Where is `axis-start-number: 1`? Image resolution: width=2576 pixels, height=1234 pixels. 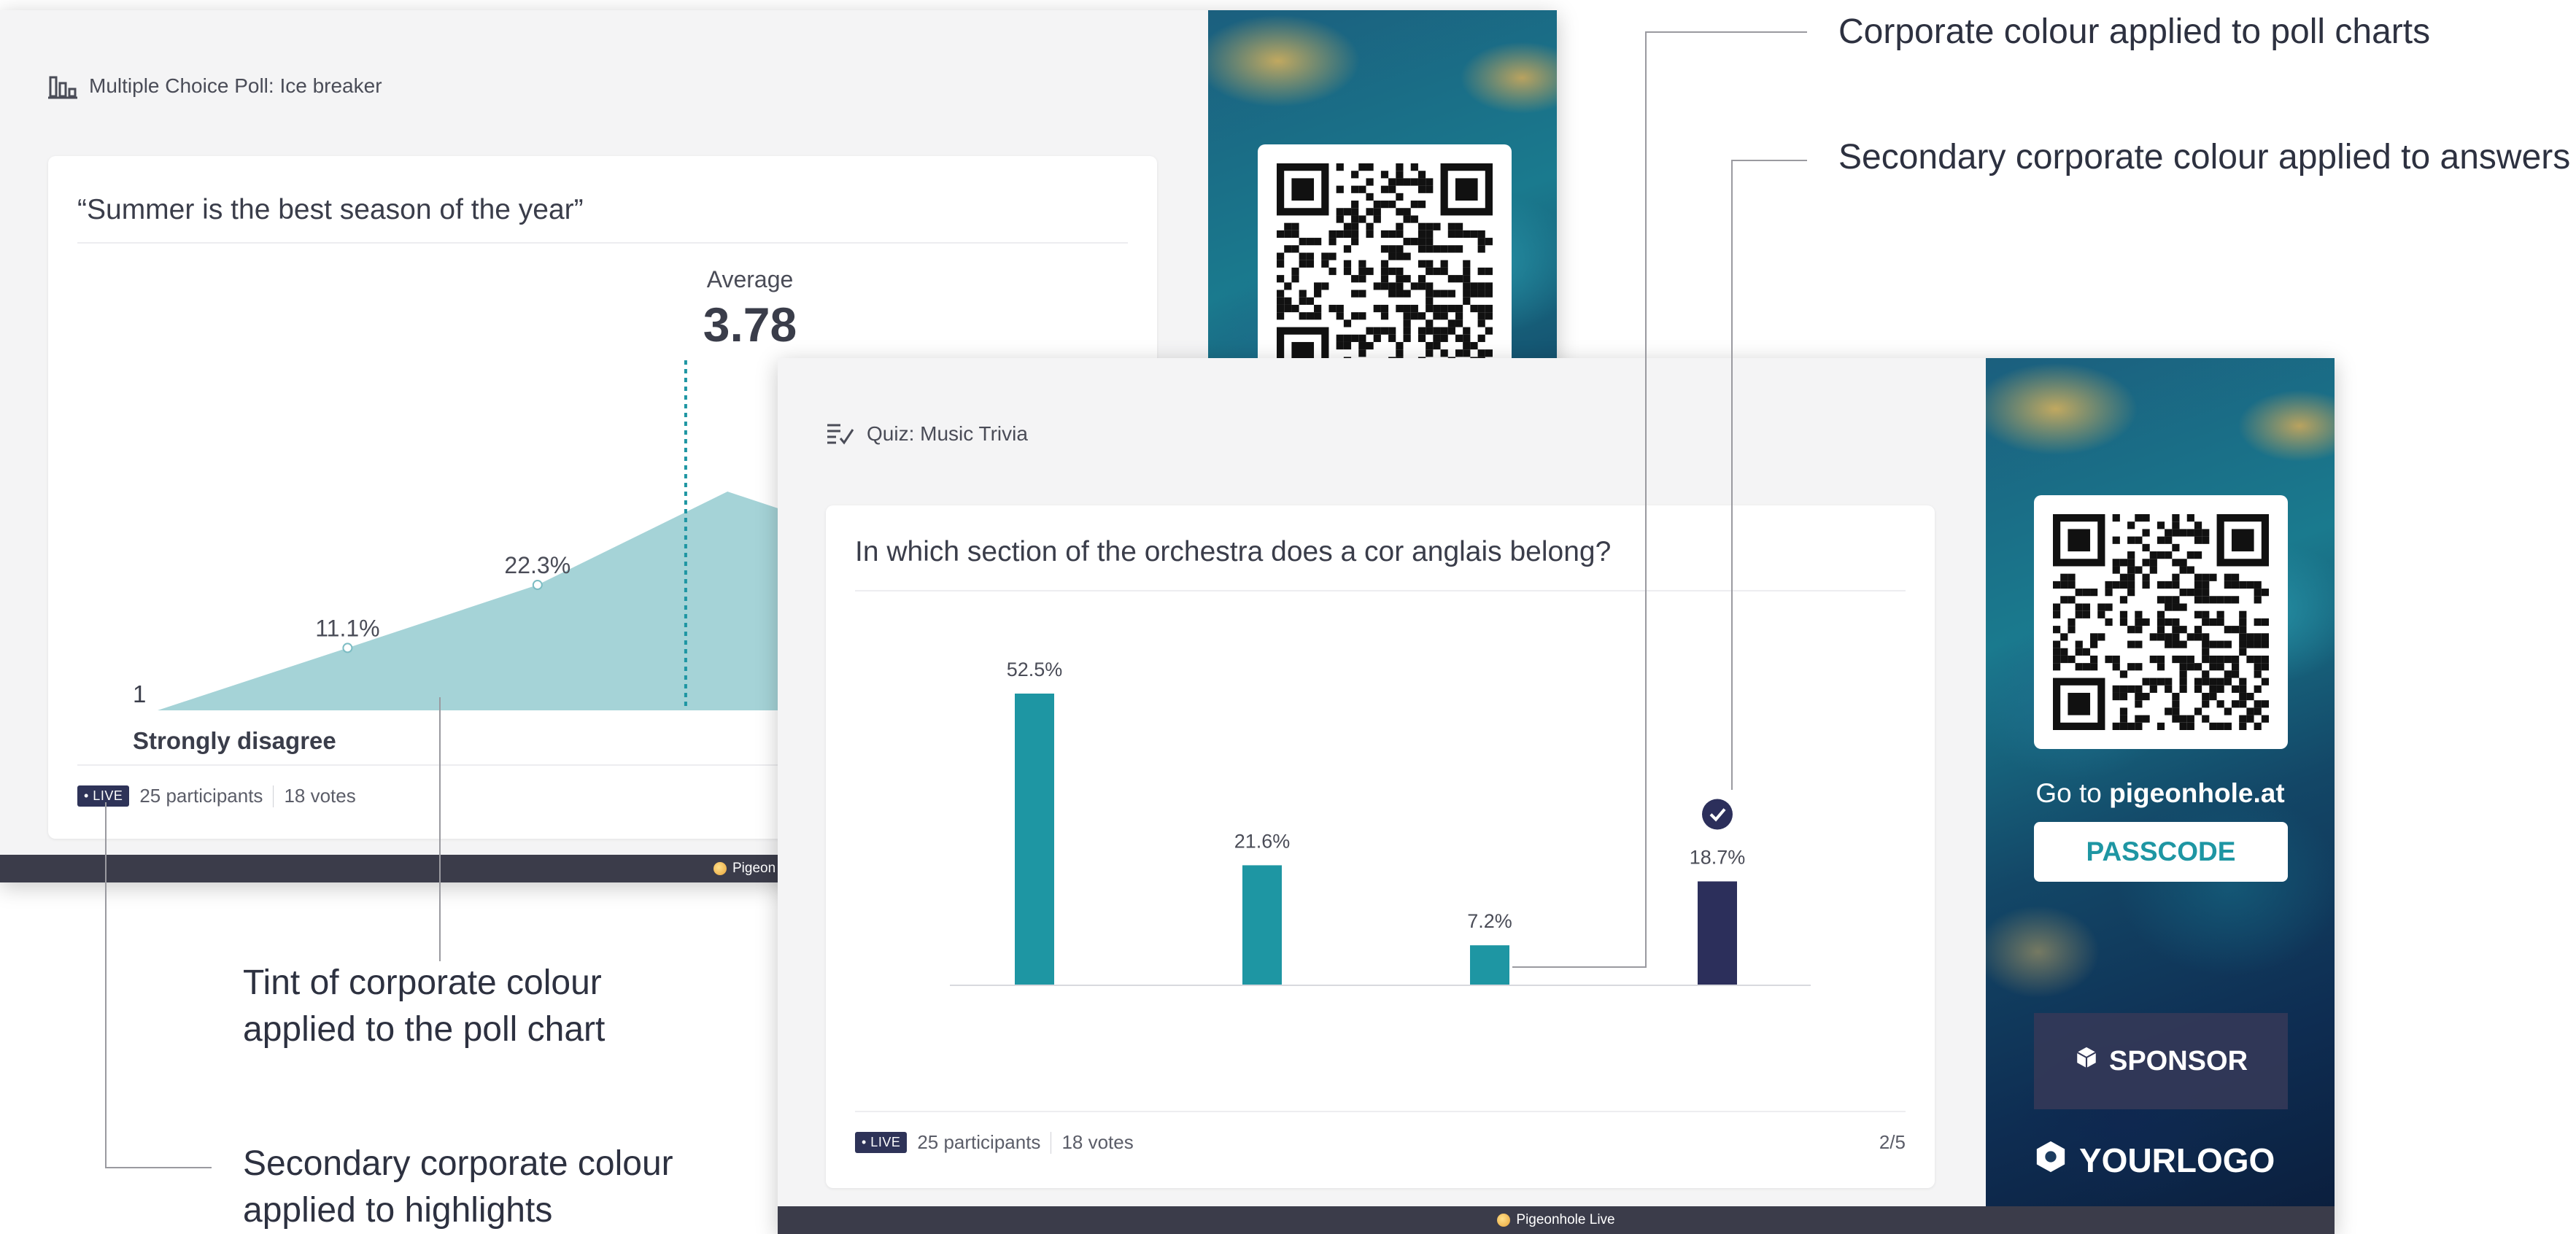
axis-start-number: 1 is located at coordinates (139, 693).